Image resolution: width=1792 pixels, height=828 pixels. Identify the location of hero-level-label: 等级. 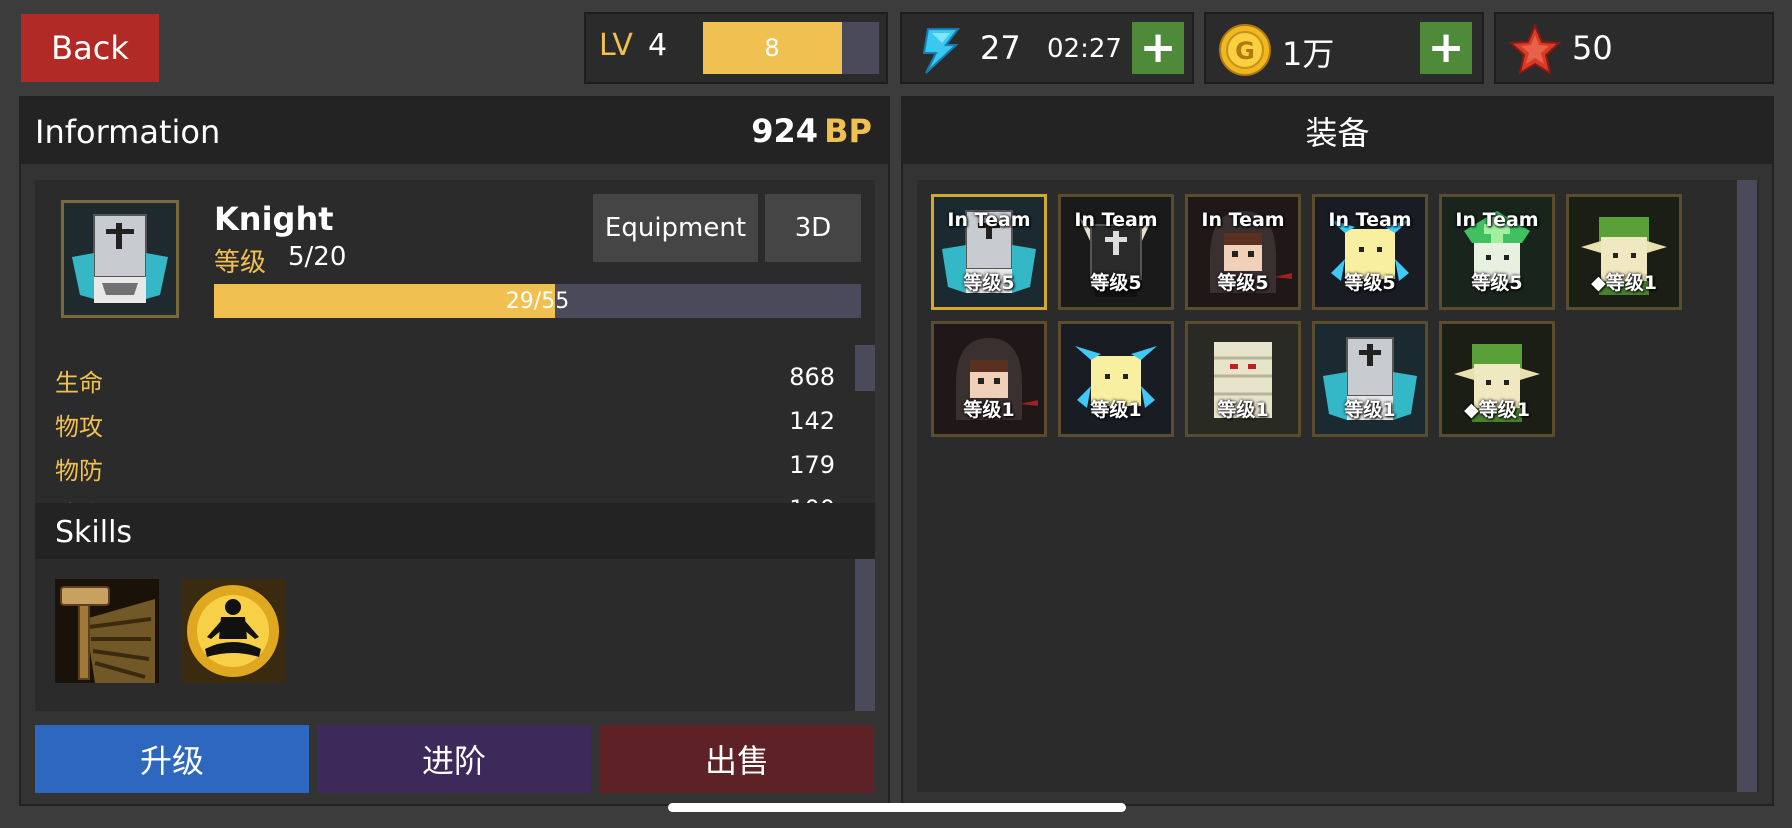
(240, 263).